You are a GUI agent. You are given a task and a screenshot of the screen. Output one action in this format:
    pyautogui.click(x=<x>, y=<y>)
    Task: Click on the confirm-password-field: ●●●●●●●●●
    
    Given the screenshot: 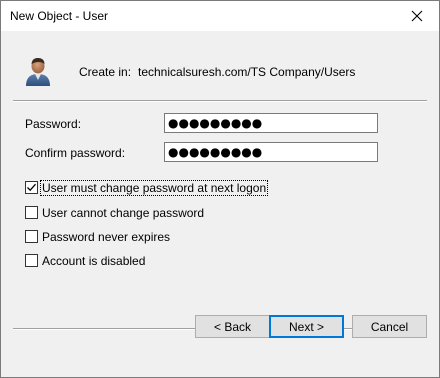 What is the action you would take?
    pyautogui.click(x=271, y=152)
    